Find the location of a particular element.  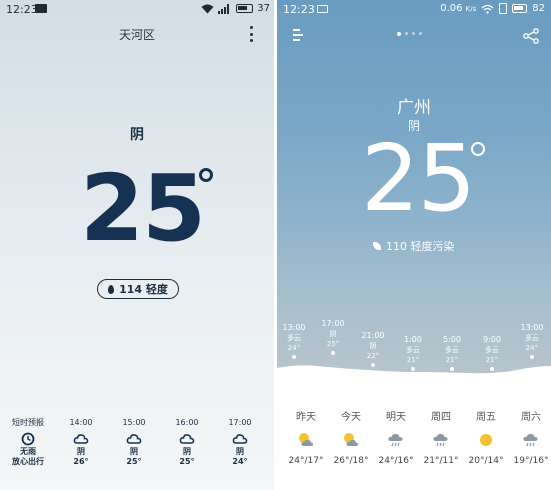

daily-item: 周四 21°/11° is located at coordinates (441, 439).